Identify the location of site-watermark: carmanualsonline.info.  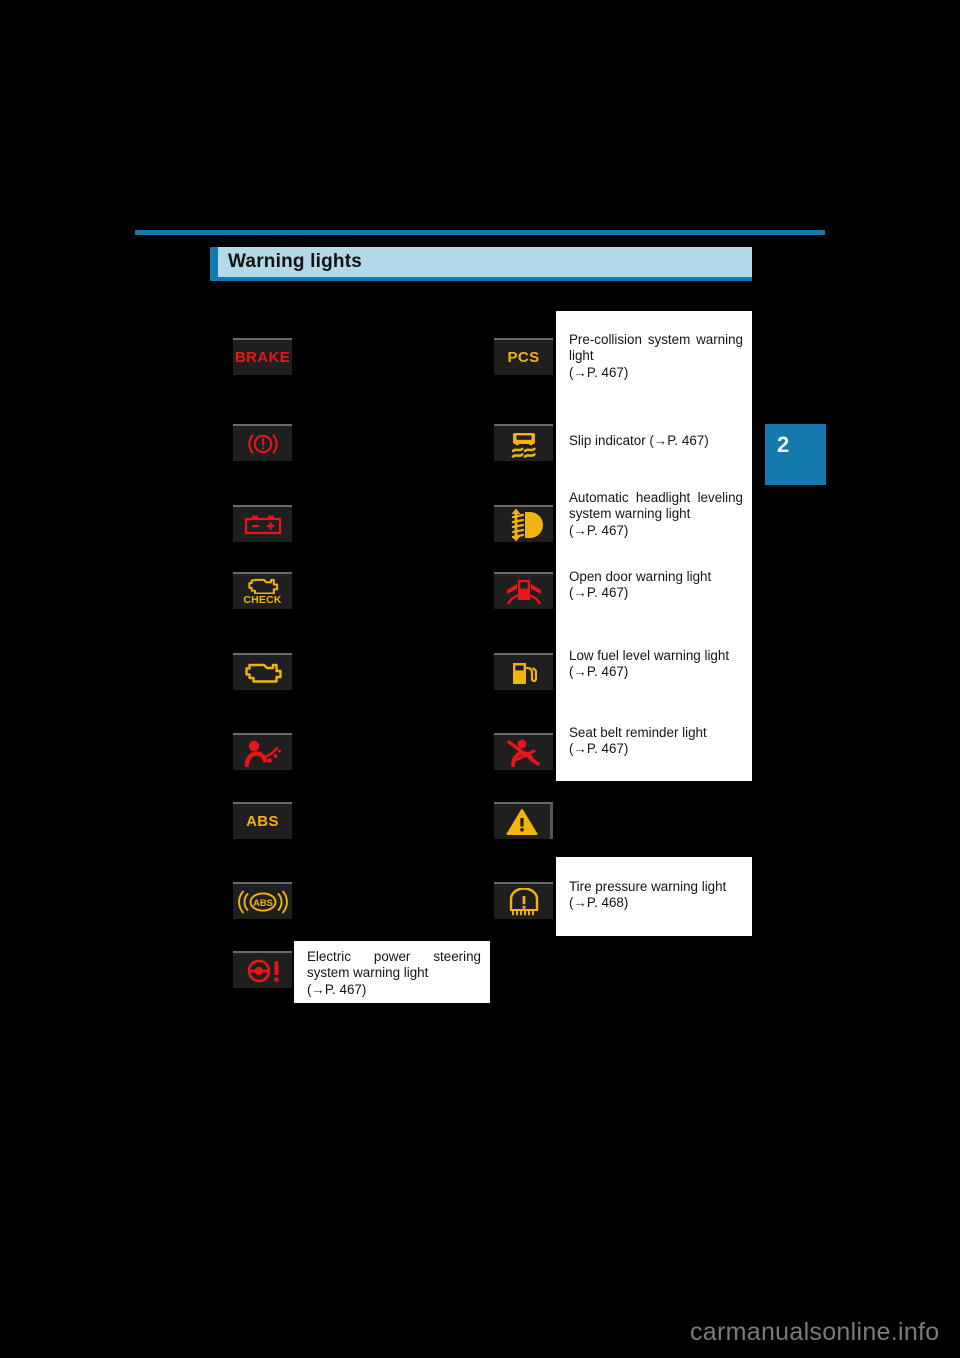
(815, 1332).